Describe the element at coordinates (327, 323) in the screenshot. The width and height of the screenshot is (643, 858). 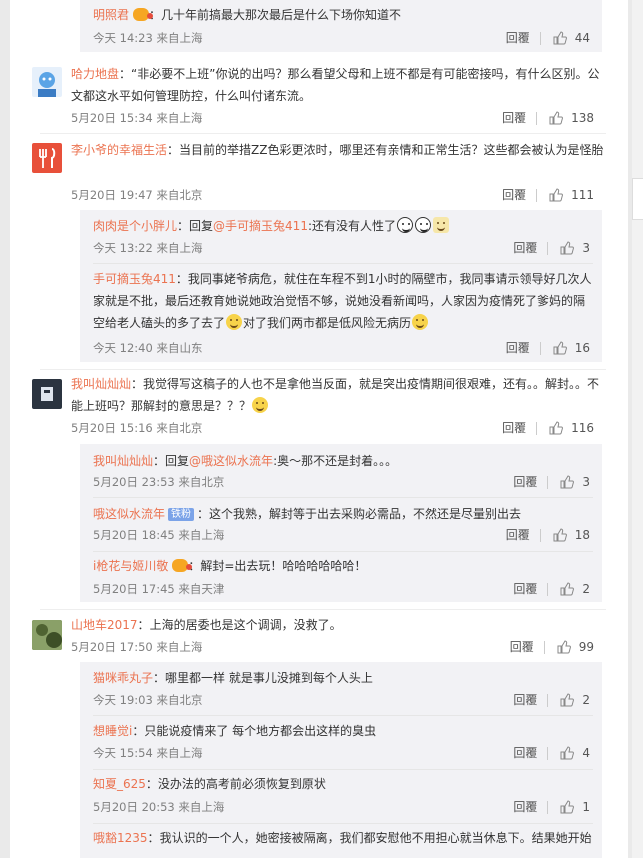
I see `reply-text-cont: 对了我们两市都是低风险无病历` at that location.